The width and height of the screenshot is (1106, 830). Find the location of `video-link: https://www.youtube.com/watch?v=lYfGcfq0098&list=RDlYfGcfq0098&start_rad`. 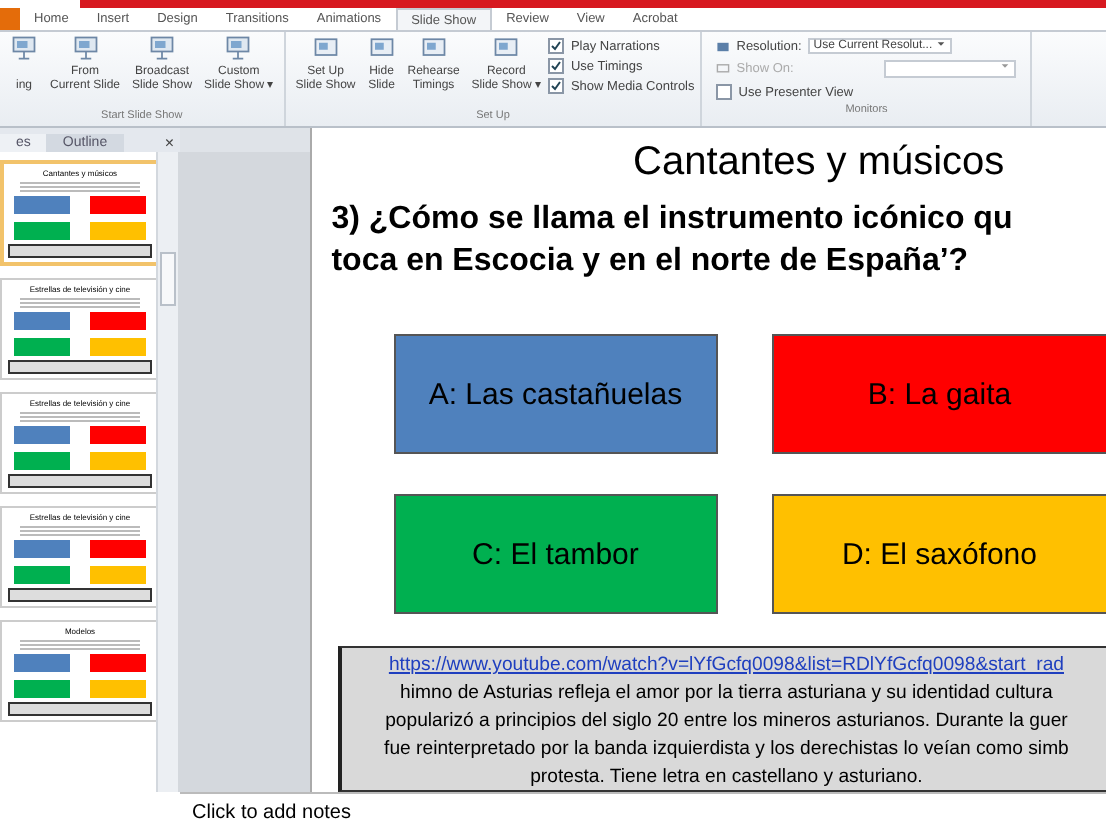

video-link: https://www.youtube.com/watch?v=lYfGcfq0098&list=RDlYfGcfq0098&start_rad is located at coordinates (726, 666).